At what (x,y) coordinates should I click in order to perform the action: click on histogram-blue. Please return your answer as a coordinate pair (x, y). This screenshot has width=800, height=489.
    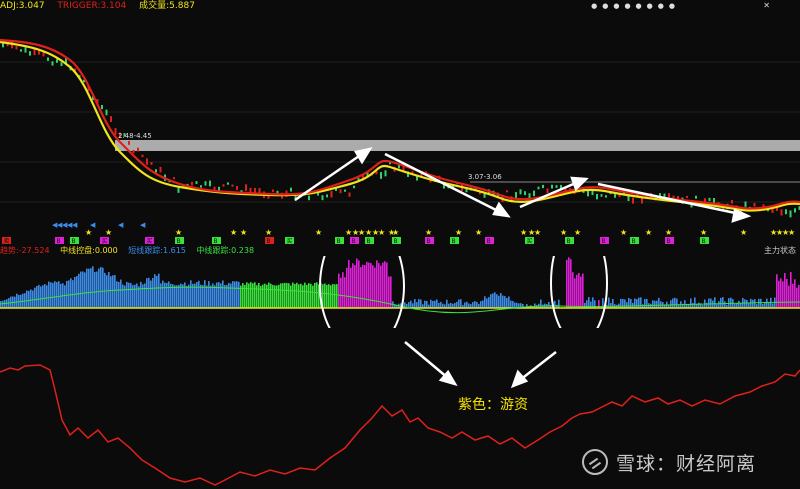
    Looking at the image, I should click on (388, 287).